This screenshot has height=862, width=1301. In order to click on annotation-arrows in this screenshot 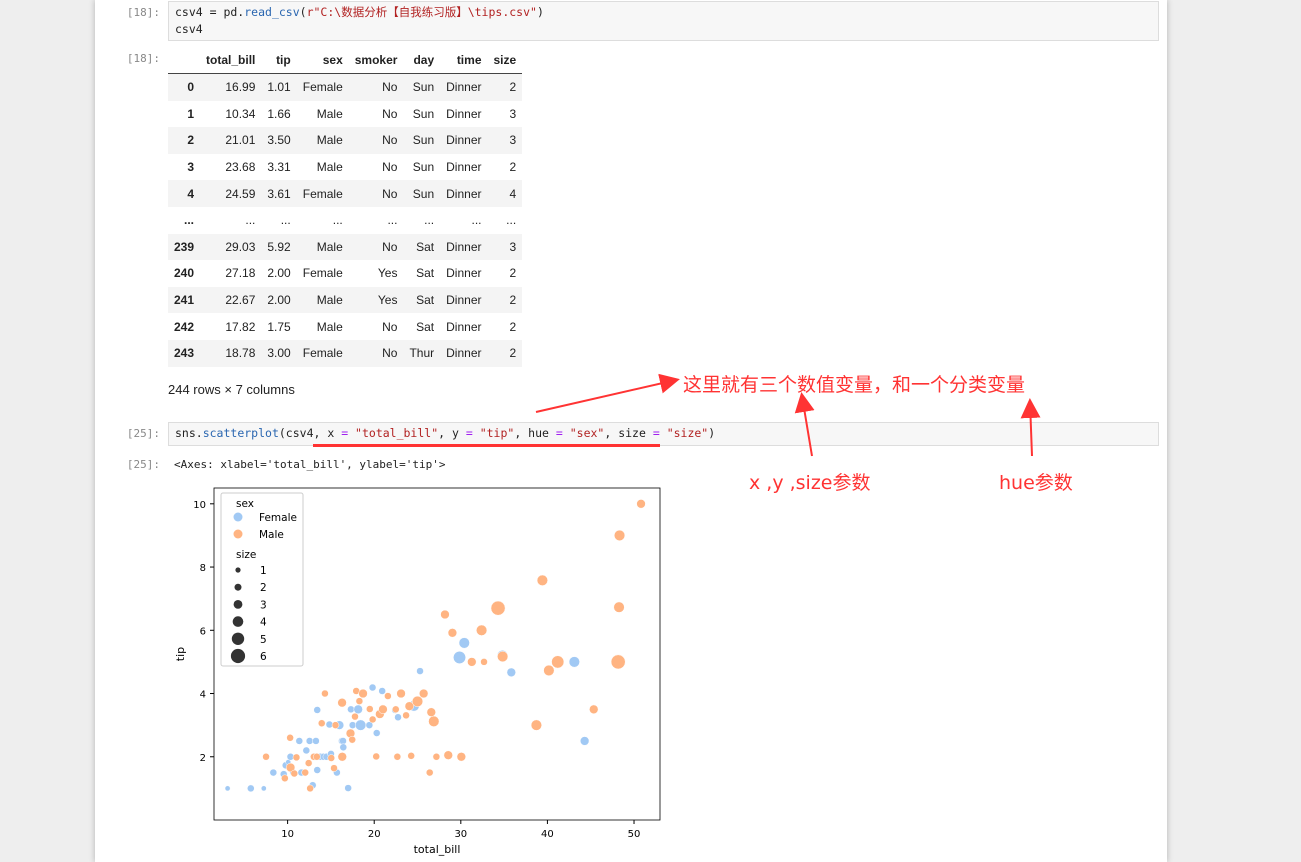, I will do `click(788, 415)`.